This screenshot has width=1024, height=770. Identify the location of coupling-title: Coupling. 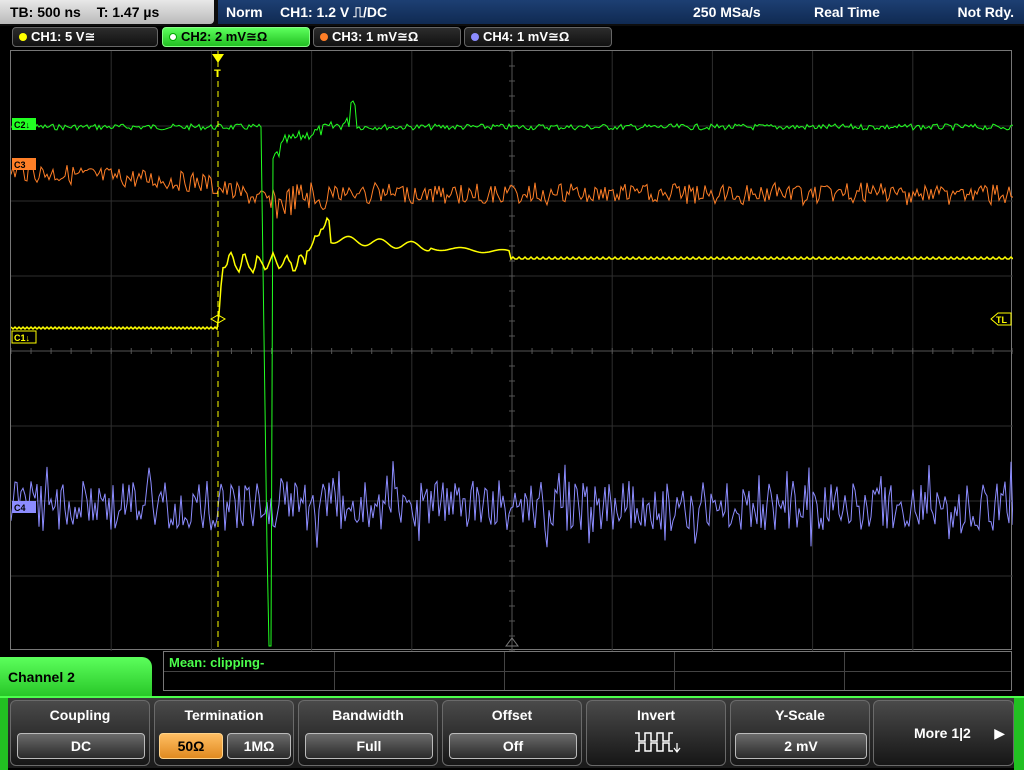
(80, 715).